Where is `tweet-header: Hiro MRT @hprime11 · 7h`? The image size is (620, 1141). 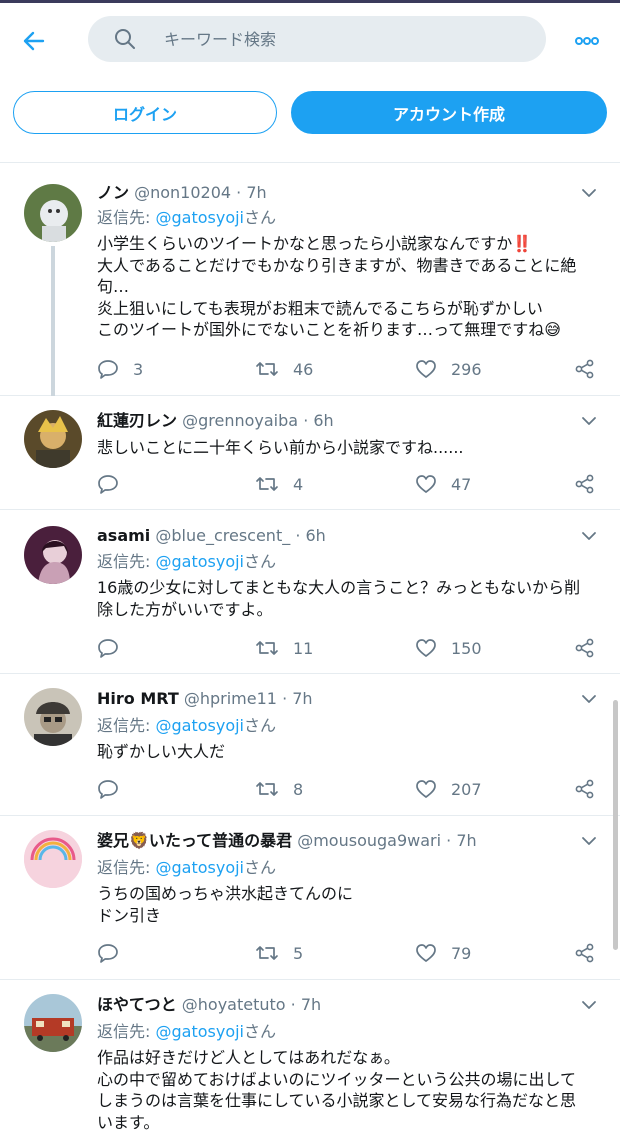
tweet-header: Hiro MRT @hprime11 · 7h is located at coordinates (338, 699).